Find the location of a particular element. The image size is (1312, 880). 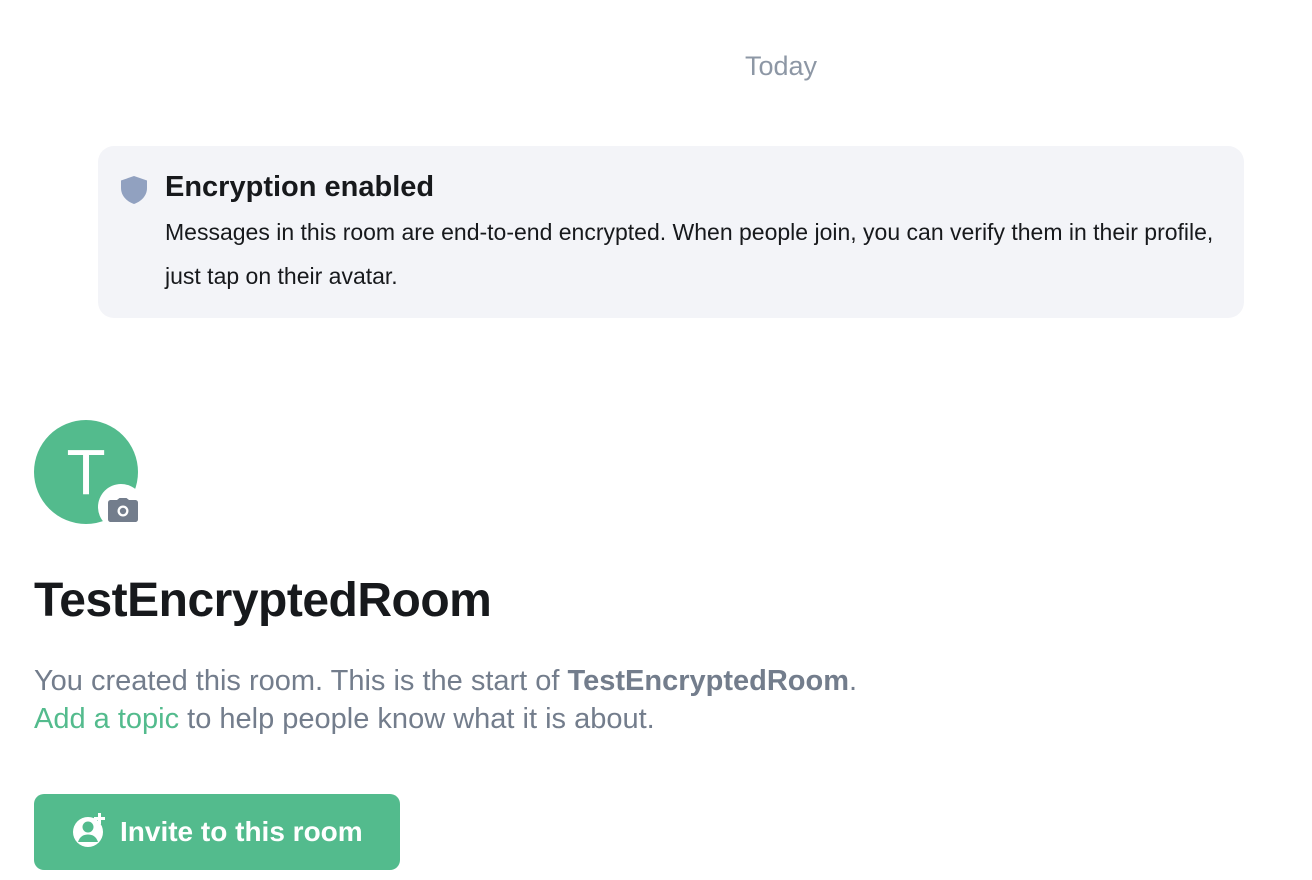

encryption-notice-title: Encryption enabled is located at coordinates (300, 187).